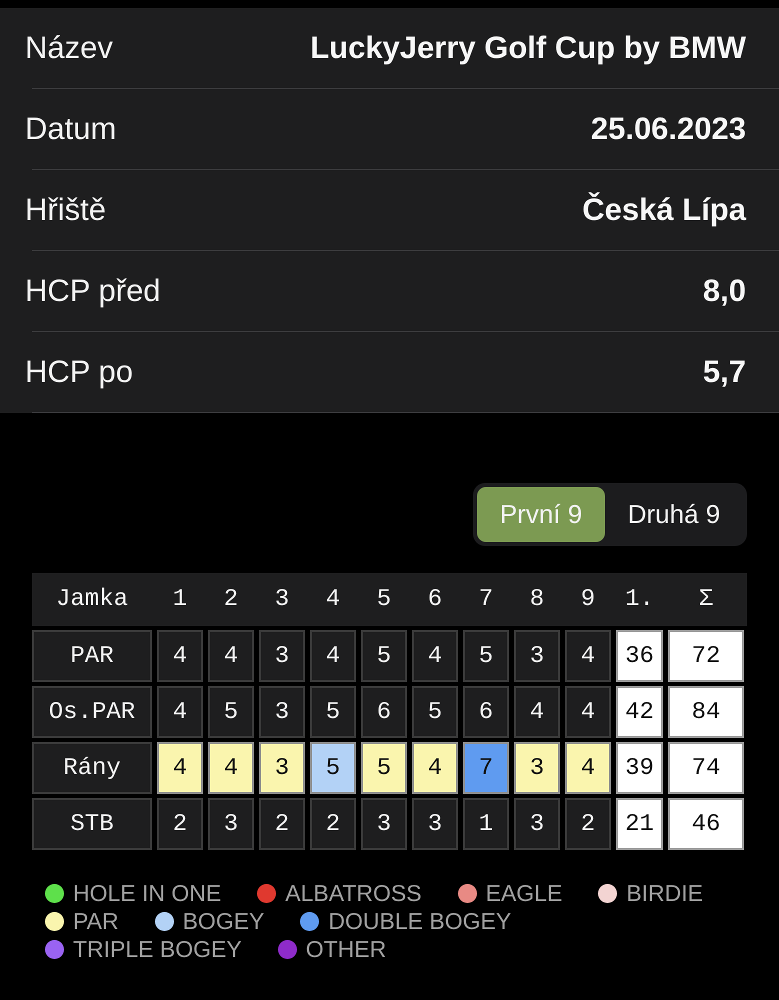 The height and width of the screenshot is (1000, 779). What do you see at coordinates (147, 893) in the screenshot?
I see `legend-label: HOLE IN ONE` at bounding box center [147, 893].